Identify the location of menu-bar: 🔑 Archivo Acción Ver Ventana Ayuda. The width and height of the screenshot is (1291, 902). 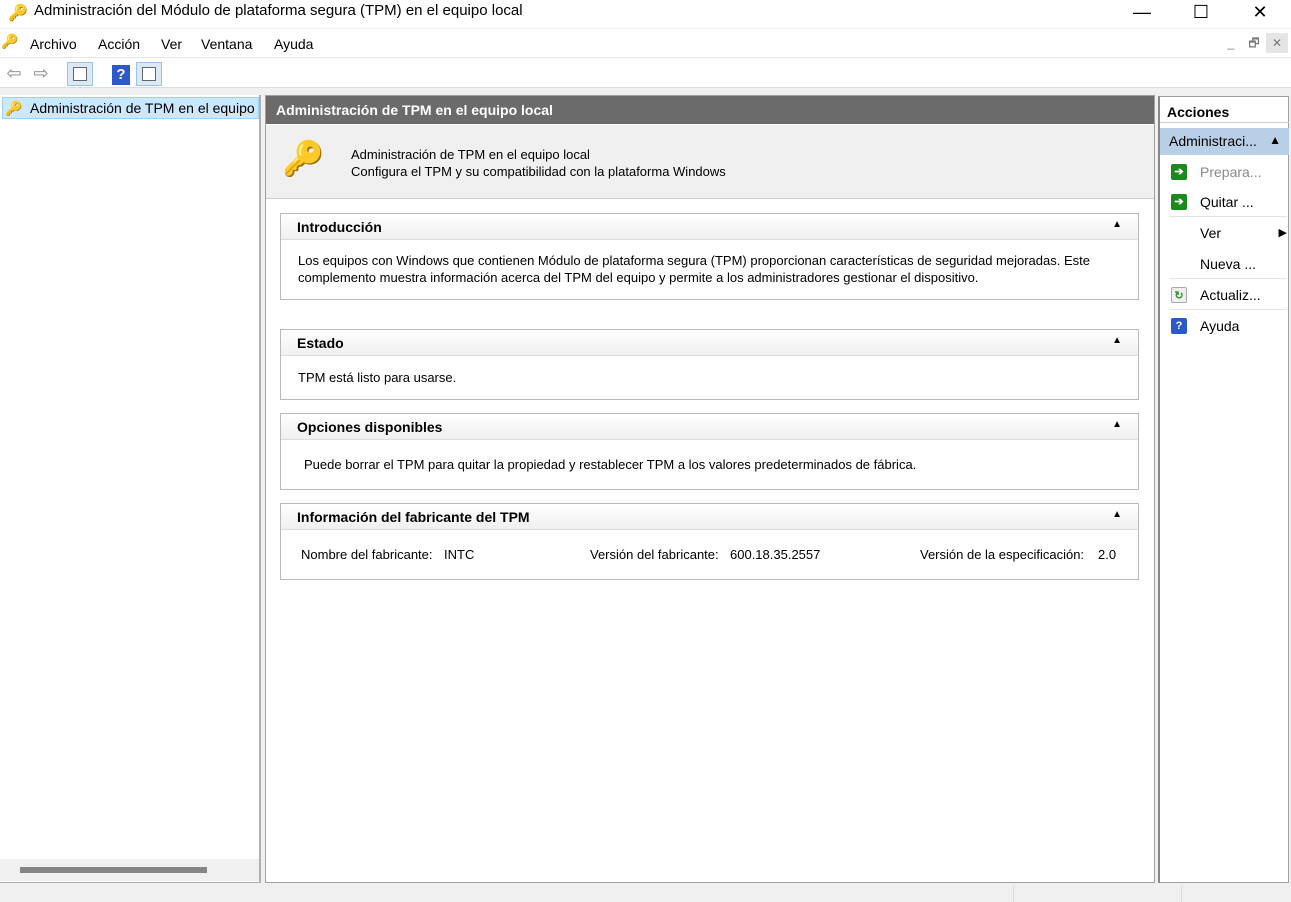
(645, 43).